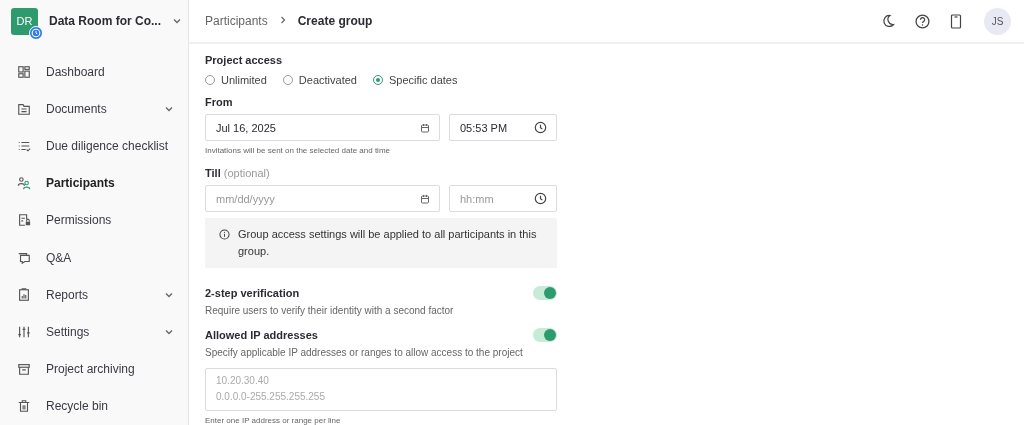 The image size is (1024, 425). I want to click on field-label: From, so click(219, 102).